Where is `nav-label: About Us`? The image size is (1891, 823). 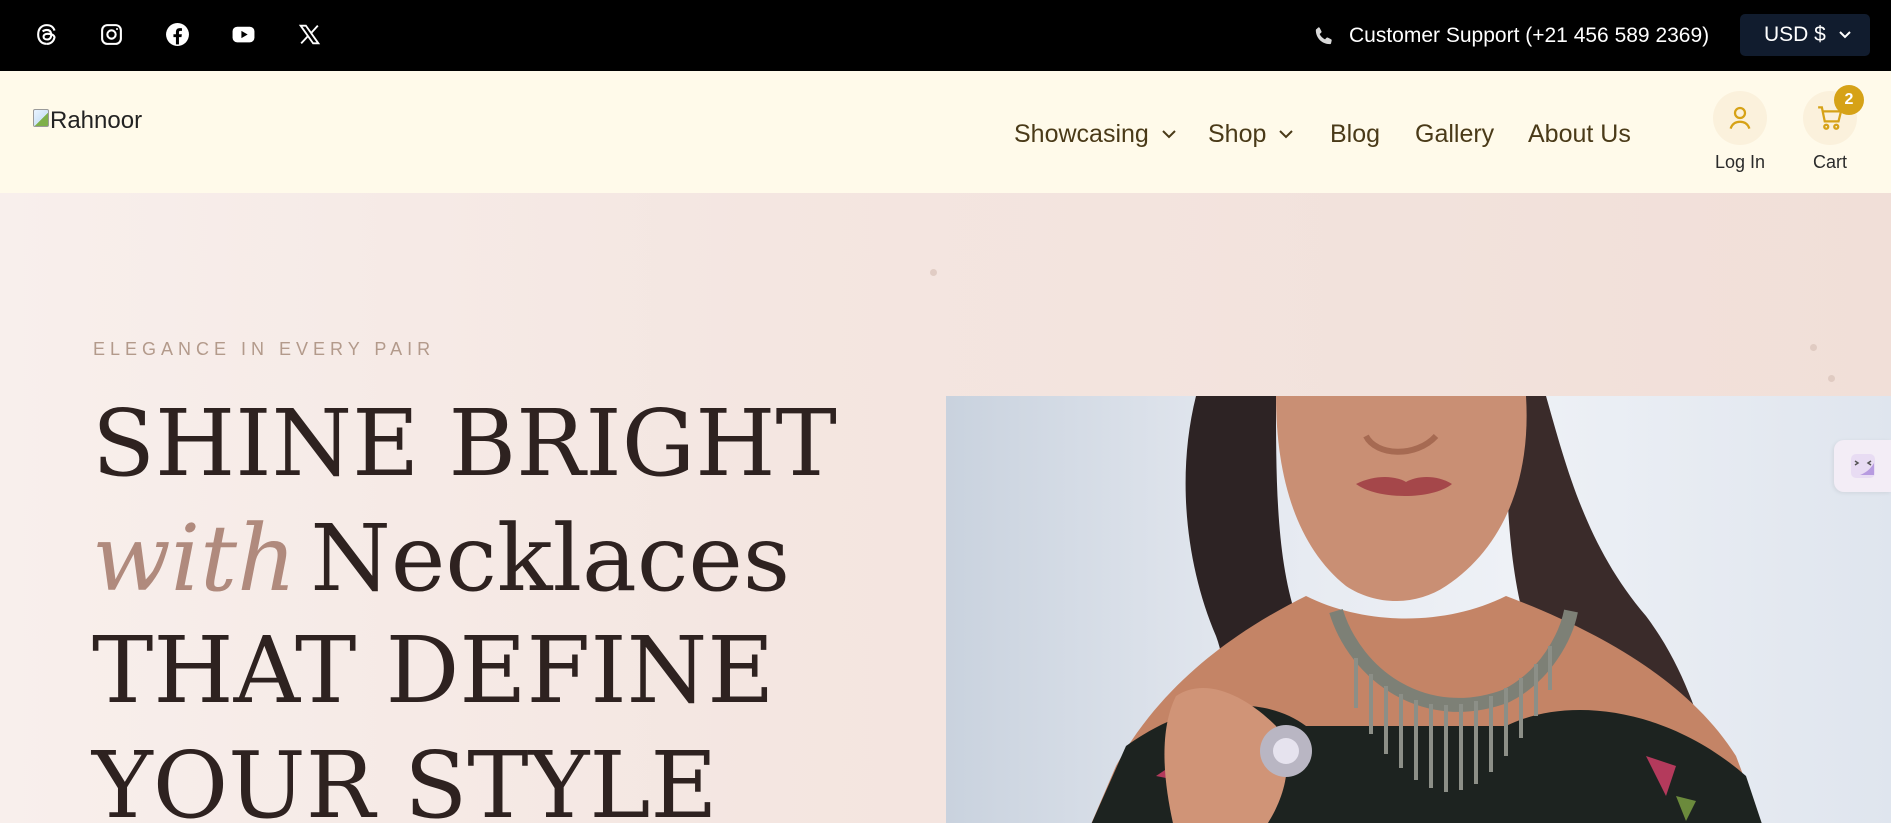
nav-label: About Us is located at coordinates (1579, 133).